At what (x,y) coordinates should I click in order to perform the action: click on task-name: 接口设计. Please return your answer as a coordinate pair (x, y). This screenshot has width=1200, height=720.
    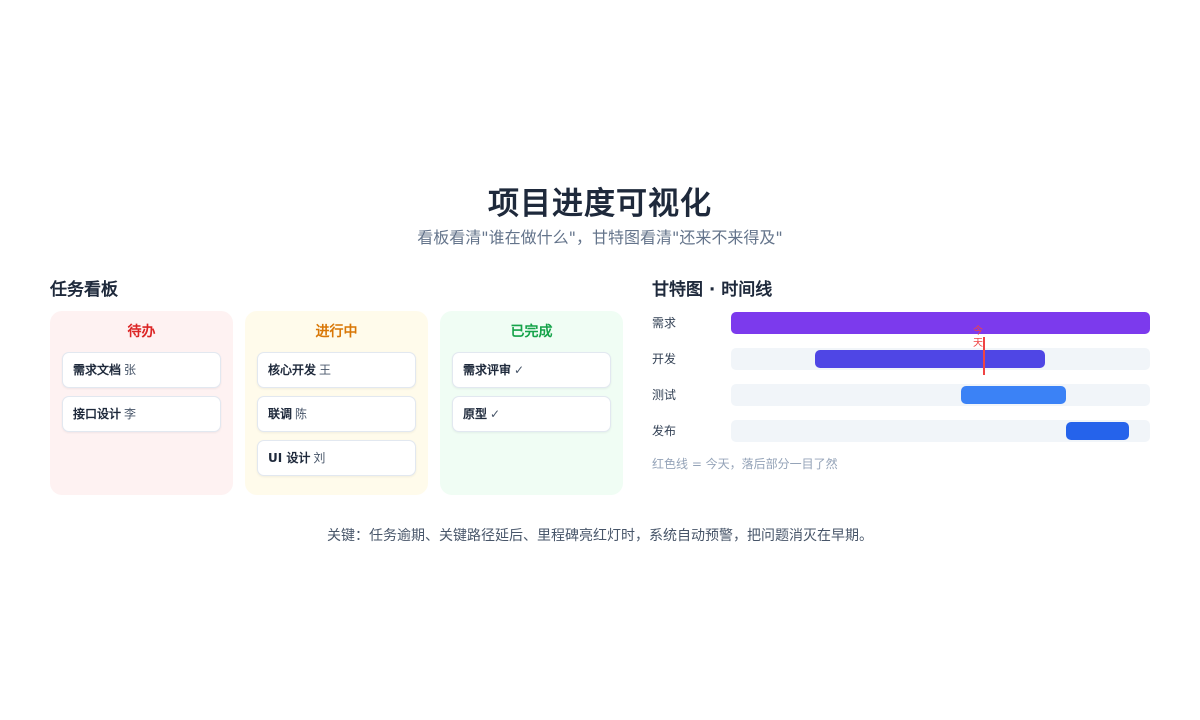
    Looking at the image, I should click on (97, 414).